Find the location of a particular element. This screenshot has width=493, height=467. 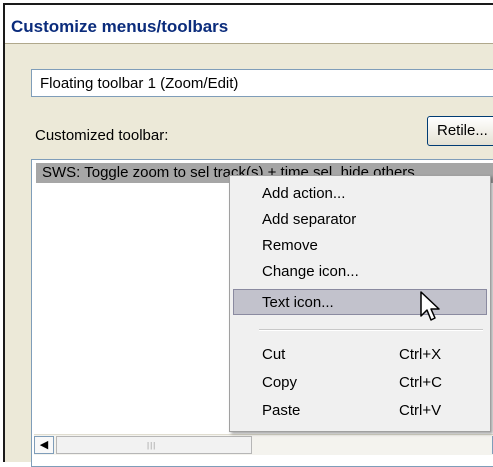

menu-item-label: Paste is located at coordinates (281, 410).